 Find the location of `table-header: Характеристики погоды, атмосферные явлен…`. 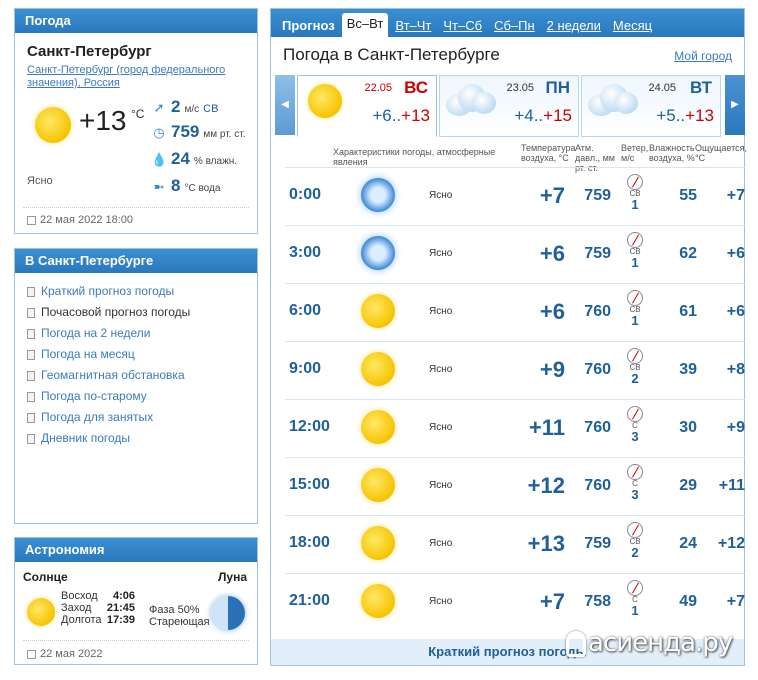

table-header: Характеристики погоды, атмосферные явлен… is located at coordinates (509, 158).